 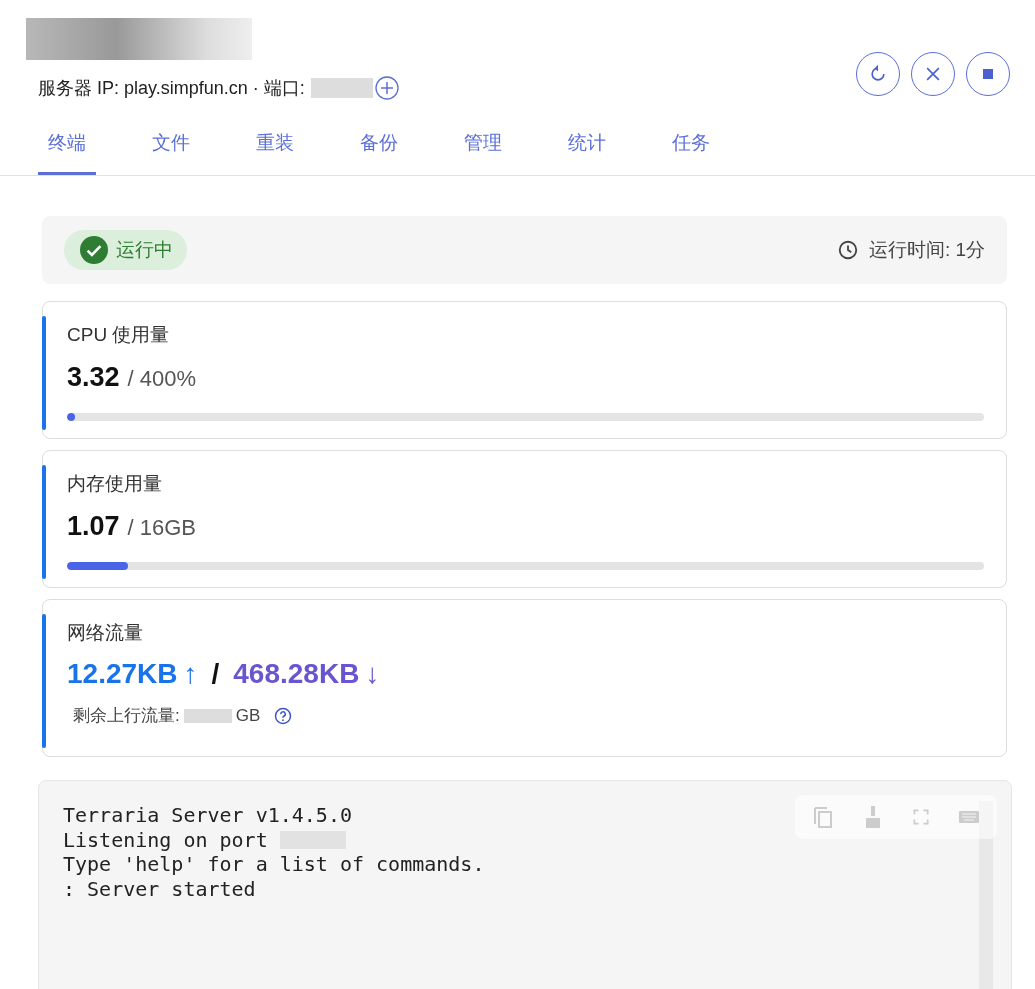 What do you see at coordinates (171, 88) in the screenshot?
I see `server-address: 服务器 IP: play.simpfun.cn · 端口:` at bounding box center [171, 88].